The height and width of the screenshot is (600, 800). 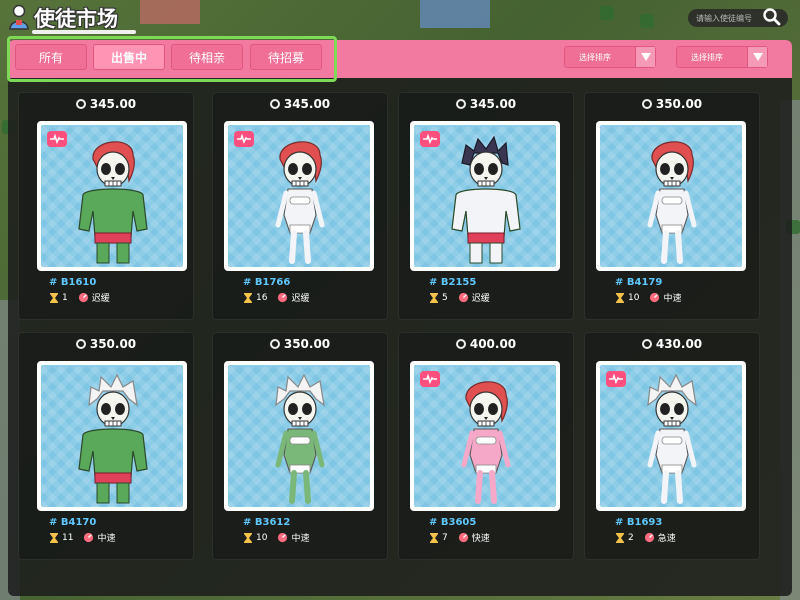 I want to click on apostle-id: # B4179, so click(x=639, y=282).